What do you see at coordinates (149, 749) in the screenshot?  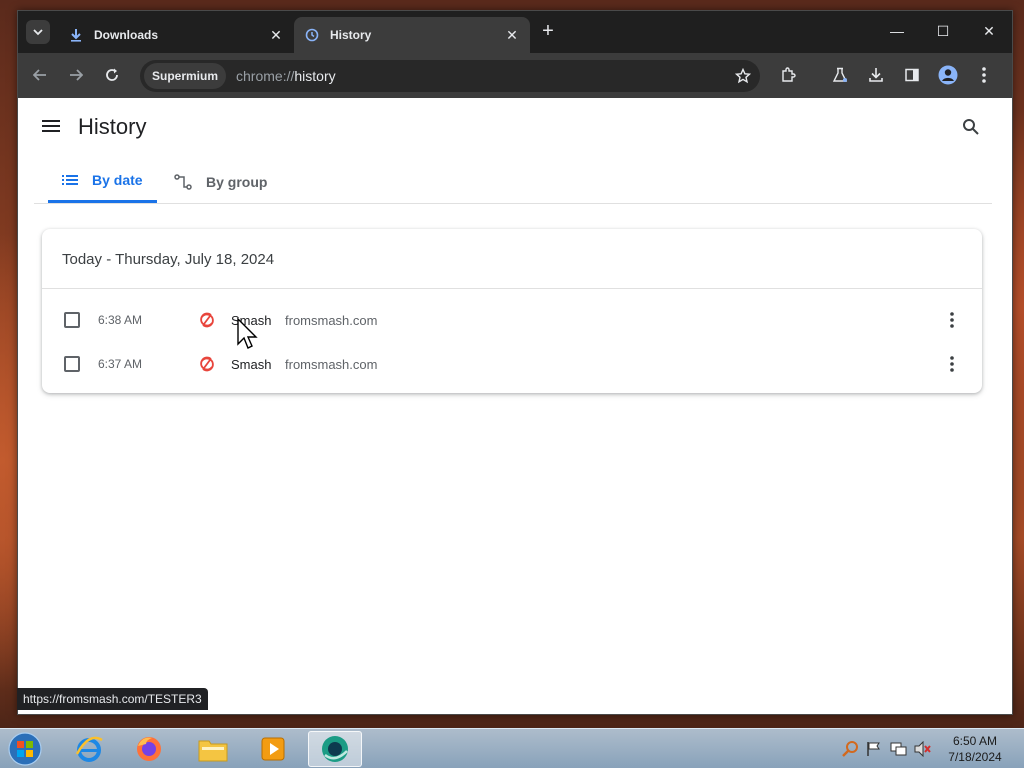 I see `firefox-icon` at bounding box center [149, 749].